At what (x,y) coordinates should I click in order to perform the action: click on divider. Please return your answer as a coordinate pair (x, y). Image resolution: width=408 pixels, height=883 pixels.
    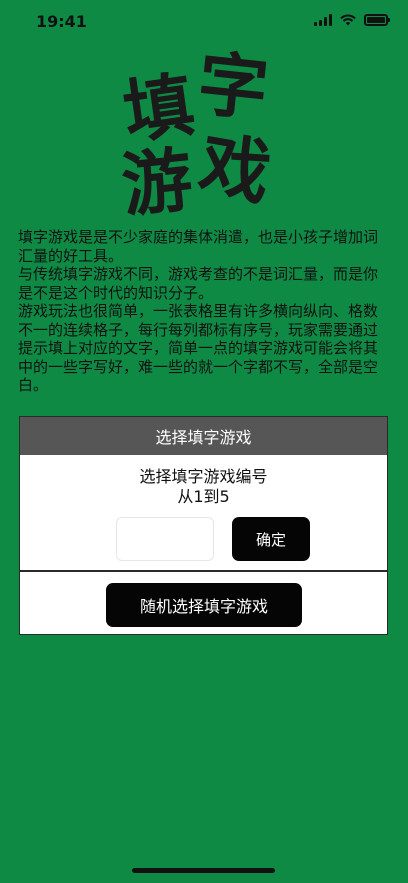
    Looking at the image, I should click on (203, 571).